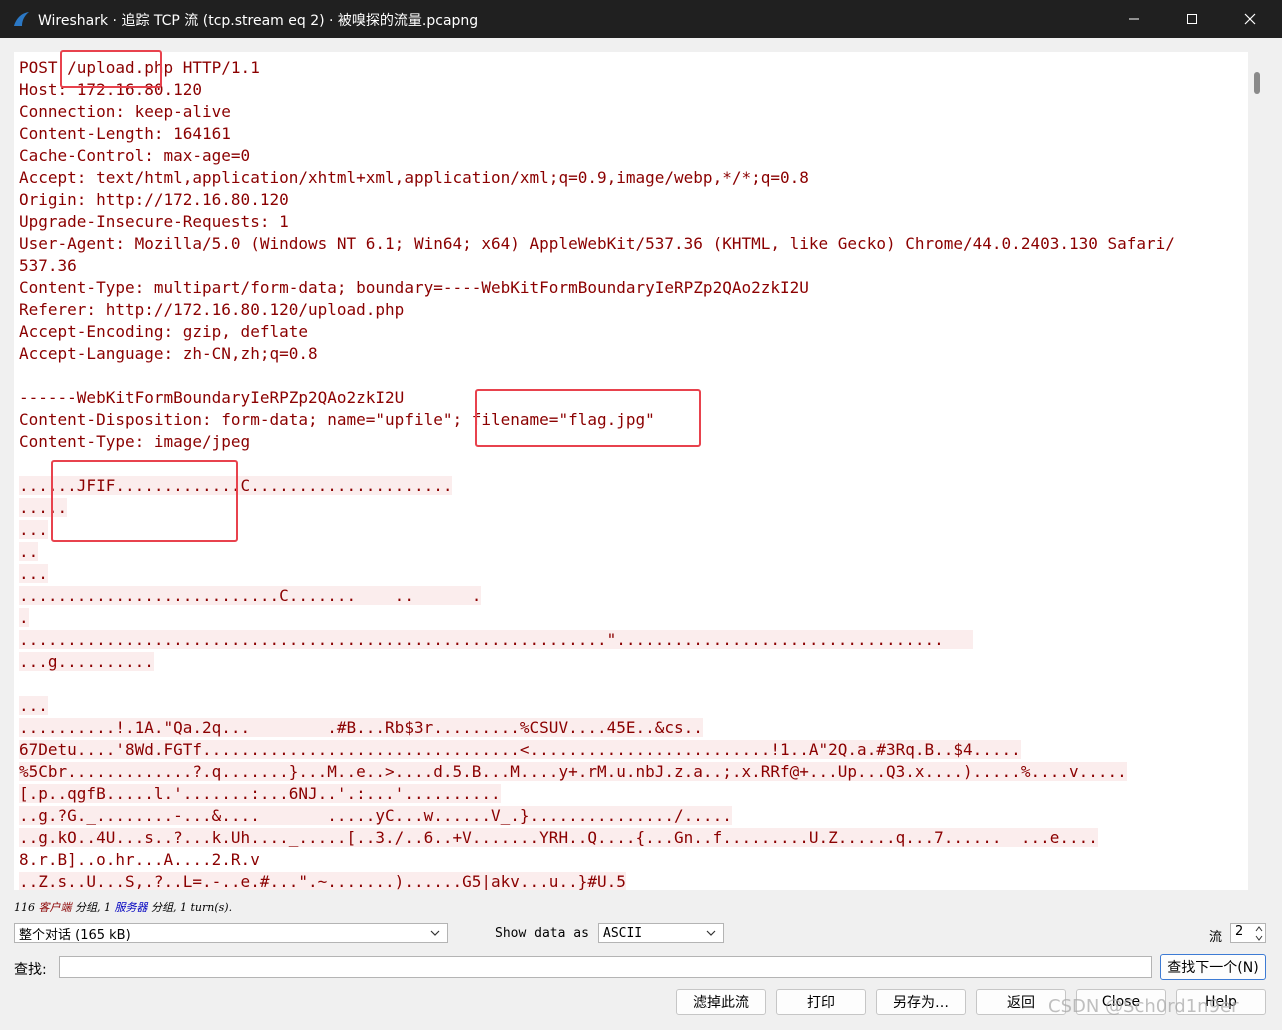  Describe the element at coordinates (1248, 933) in the screenshot. I see `stream-number-spinbox: 2` at that location.